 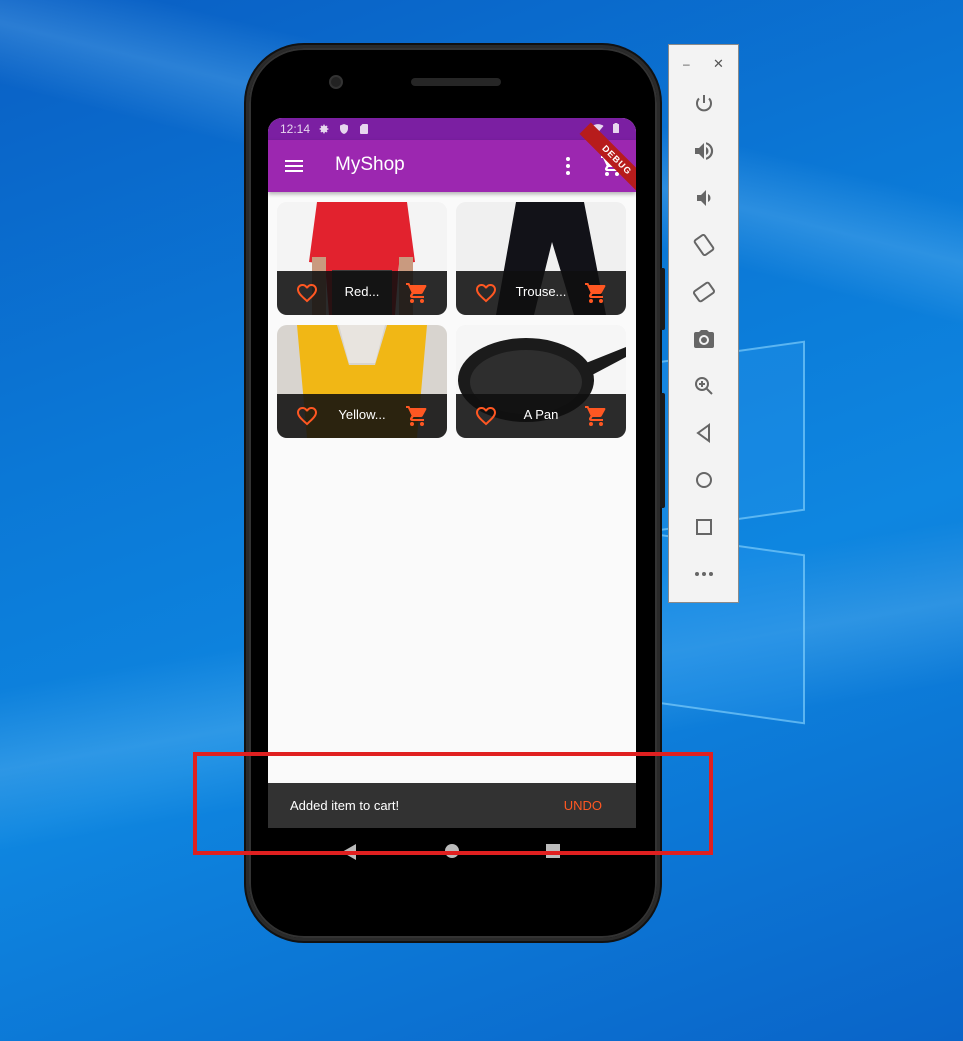 What do you see at coordinates (704, 339) in the screenshot?
I see `camera-icon` at bounding box center [704, 339].